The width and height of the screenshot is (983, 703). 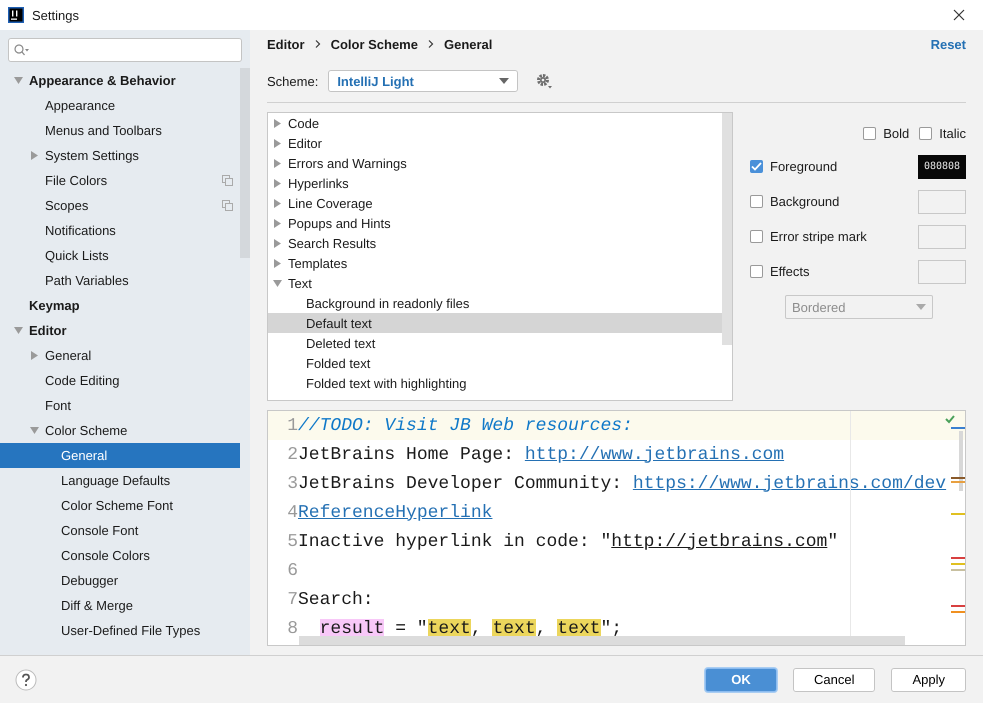 I want to click on checkbox-label: Error stripe mark, so click(x=818, y=236).